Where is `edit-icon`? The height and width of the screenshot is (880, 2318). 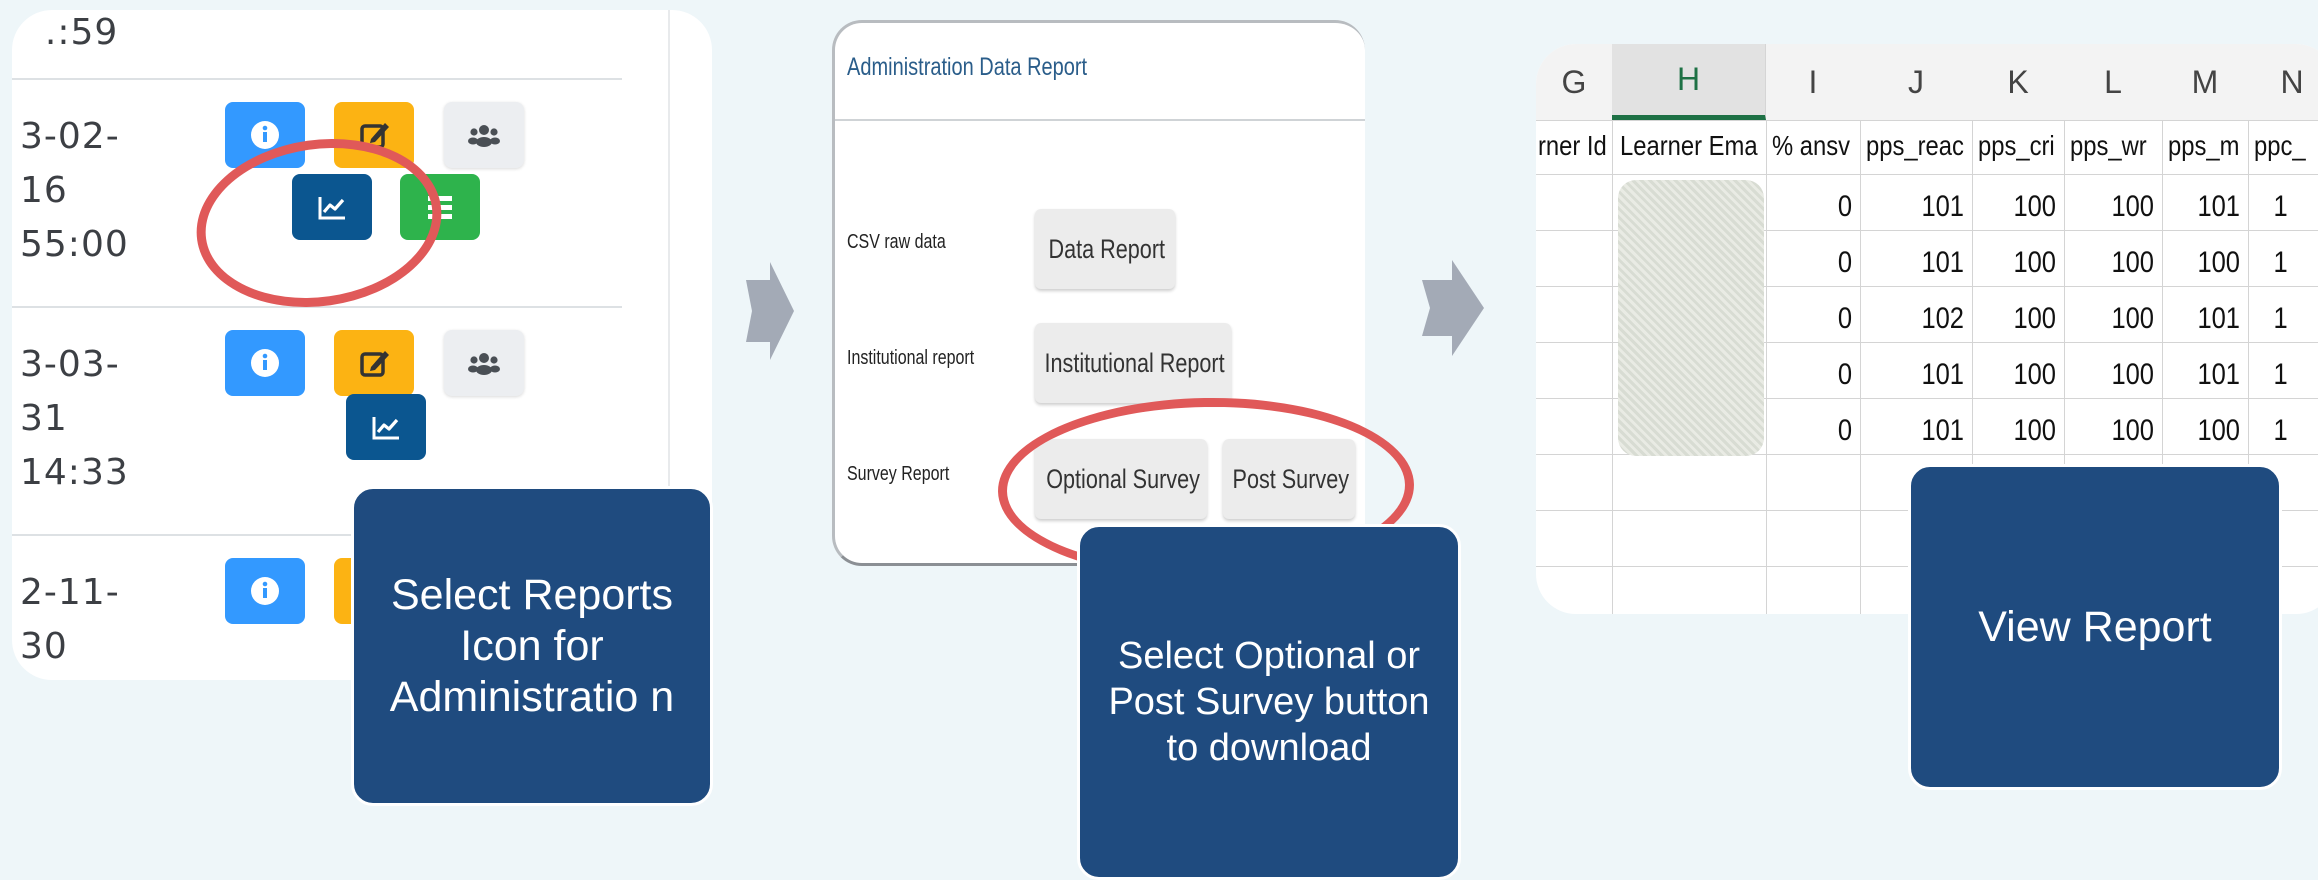
edit-icon is located at coordinates (374, 364).